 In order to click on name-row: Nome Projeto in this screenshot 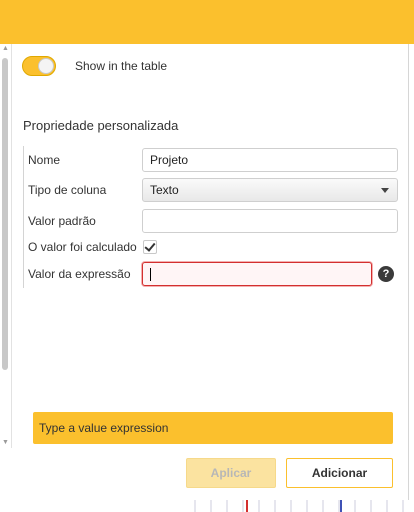, I will do `click(211, 160)`.